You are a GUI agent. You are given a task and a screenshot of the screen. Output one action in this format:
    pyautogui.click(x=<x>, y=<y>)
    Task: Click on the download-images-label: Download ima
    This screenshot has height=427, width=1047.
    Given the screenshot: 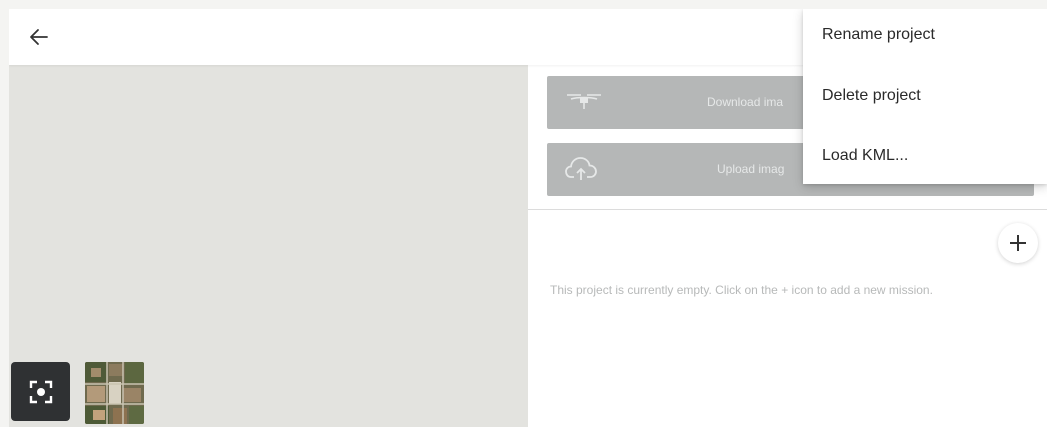 What is the action you would take?
    pyautogui.click(x=745, y=102)
    